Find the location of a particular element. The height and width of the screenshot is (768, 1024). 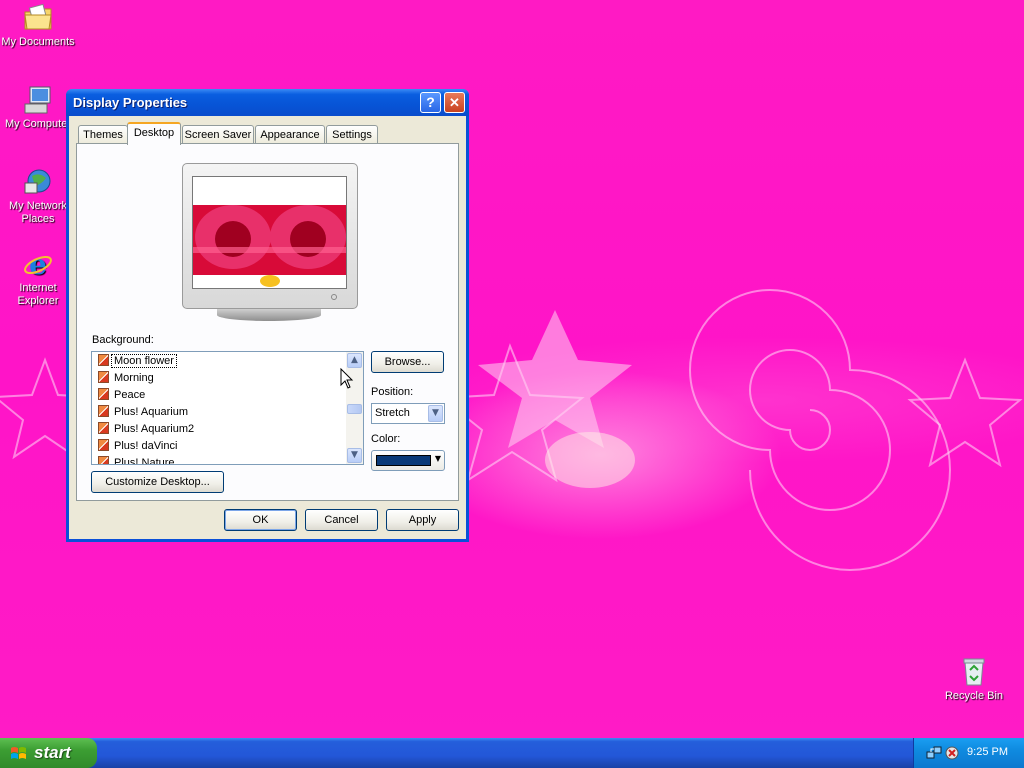

folder-documents-icon is located at coordinates (38, 16).